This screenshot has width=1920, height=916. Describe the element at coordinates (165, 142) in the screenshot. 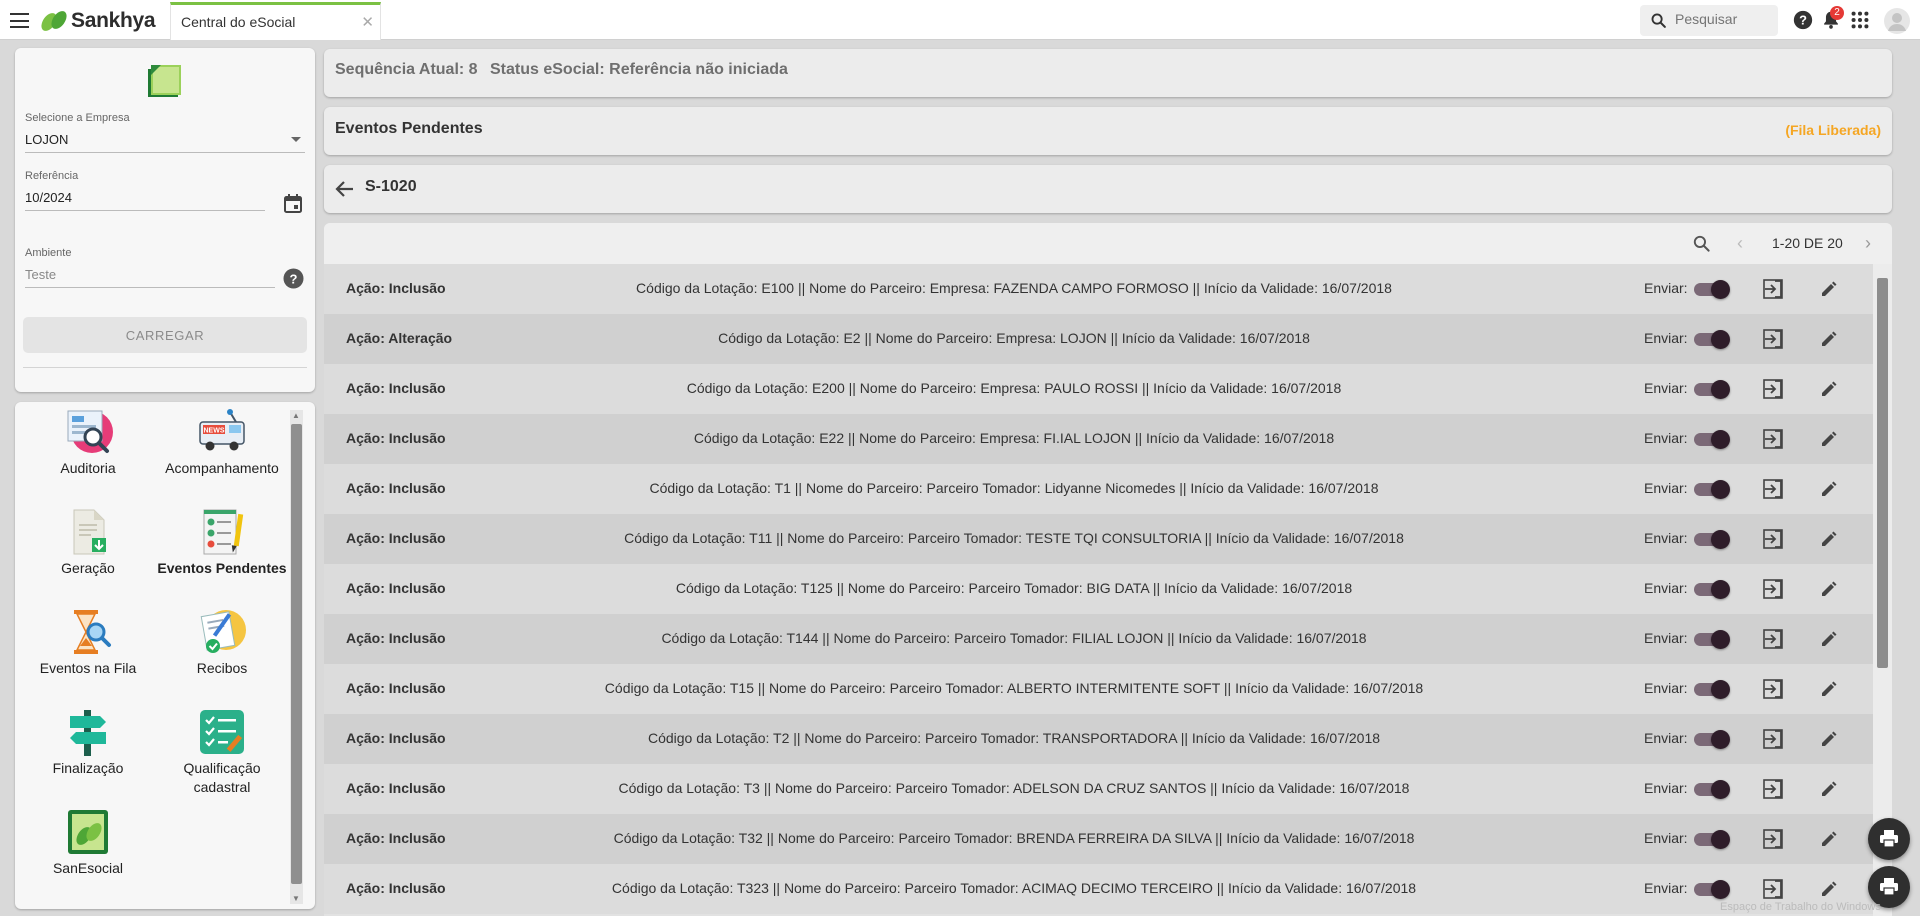

I see `empresa-select: LOJON` at that location.